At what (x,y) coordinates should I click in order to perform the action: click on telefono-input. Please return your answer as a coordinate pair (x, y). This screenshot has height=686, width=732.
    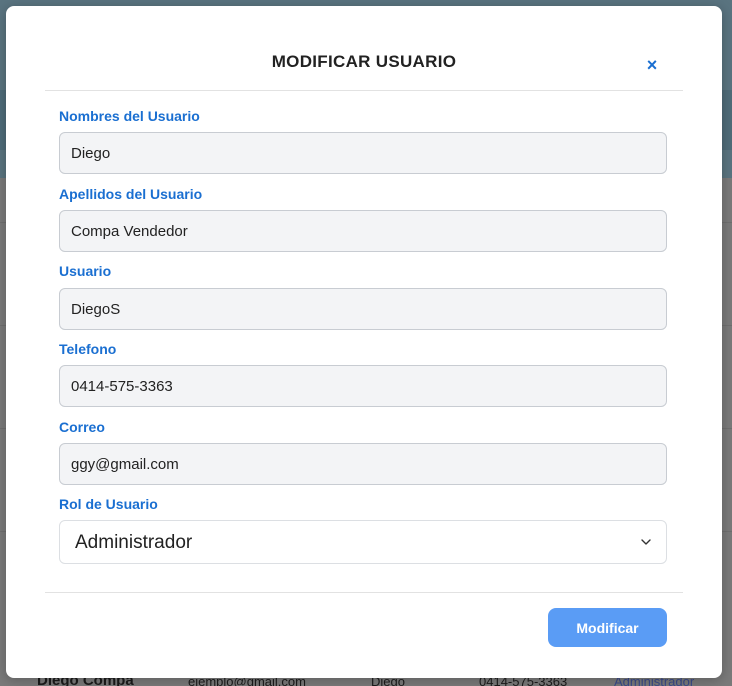
    Looking at the image, I should click on (363, 386).